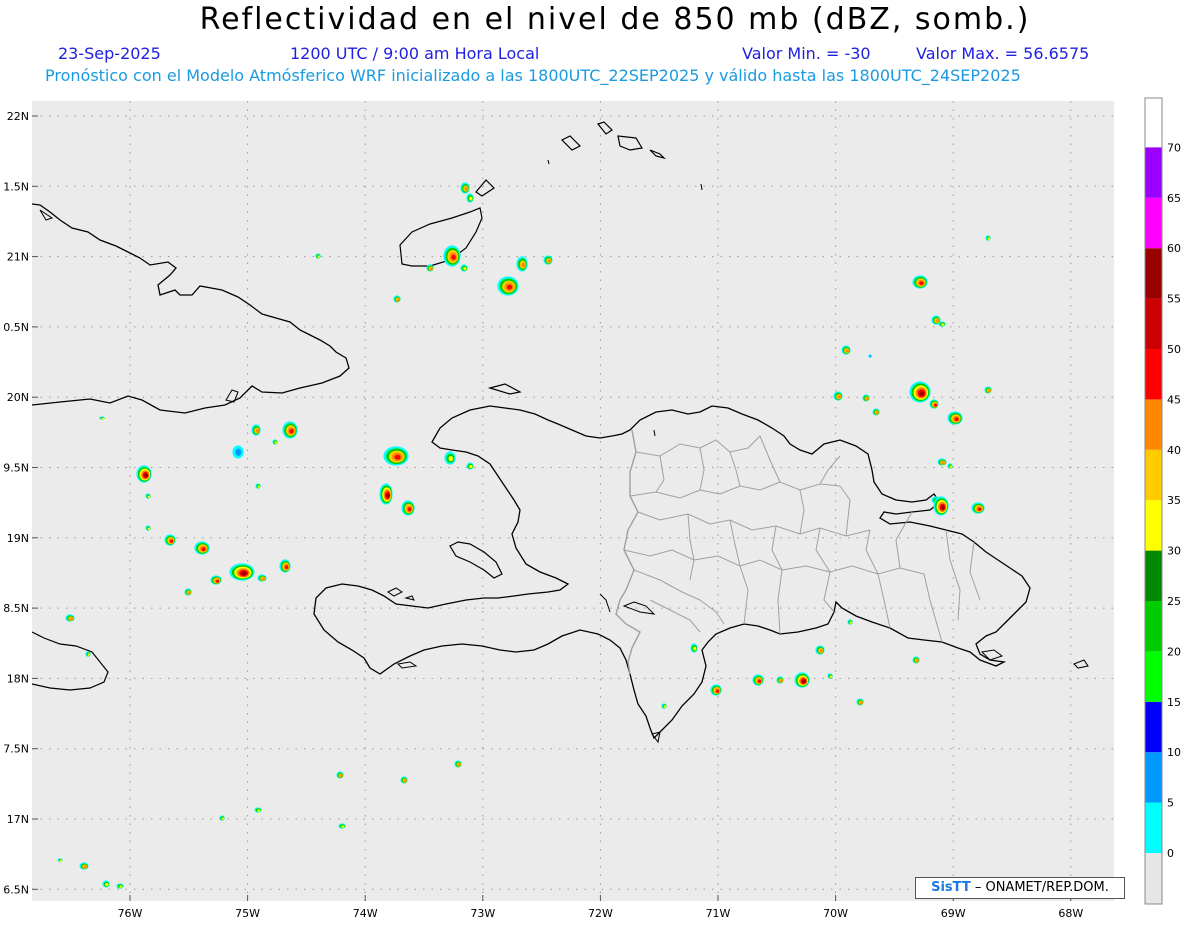 Image resolution: width=1200 pixels, height=927 pixels. I want to click on colorbar-tick-label: 20, so click(1174, 651).